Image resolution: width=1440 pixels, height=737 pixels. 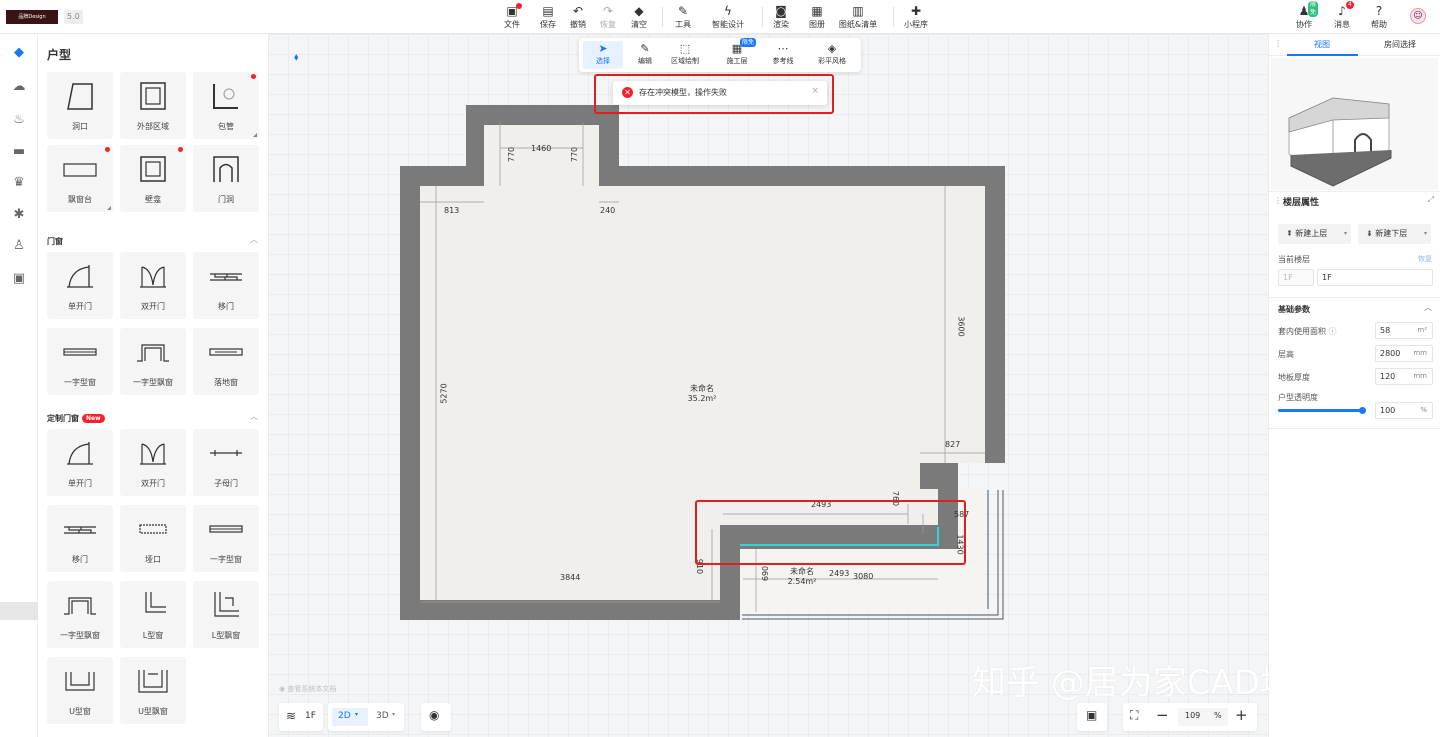 I want to click on clear-button: ◆ 清空, so click(x=639, y=17).